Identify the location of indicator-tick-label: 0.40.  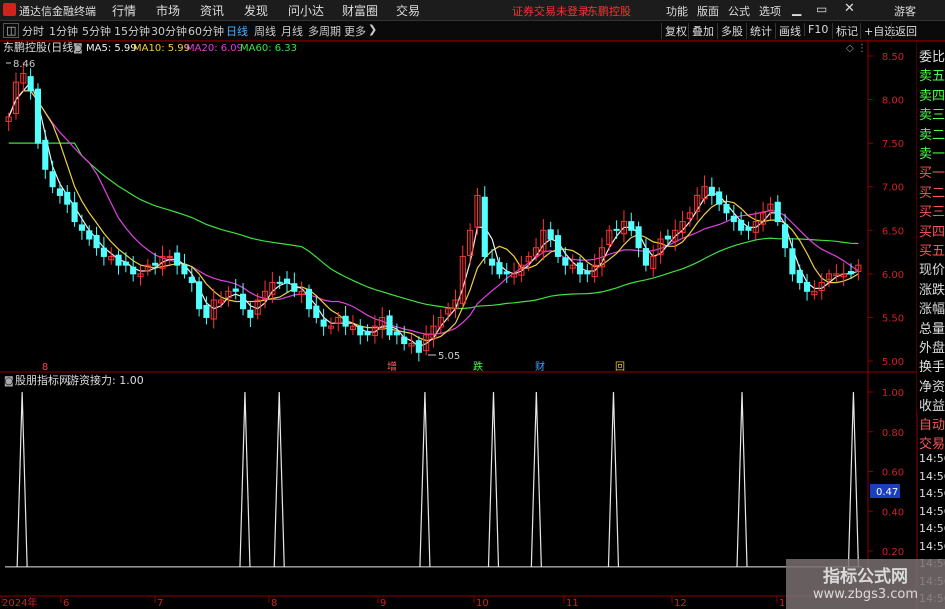
(893, 512).